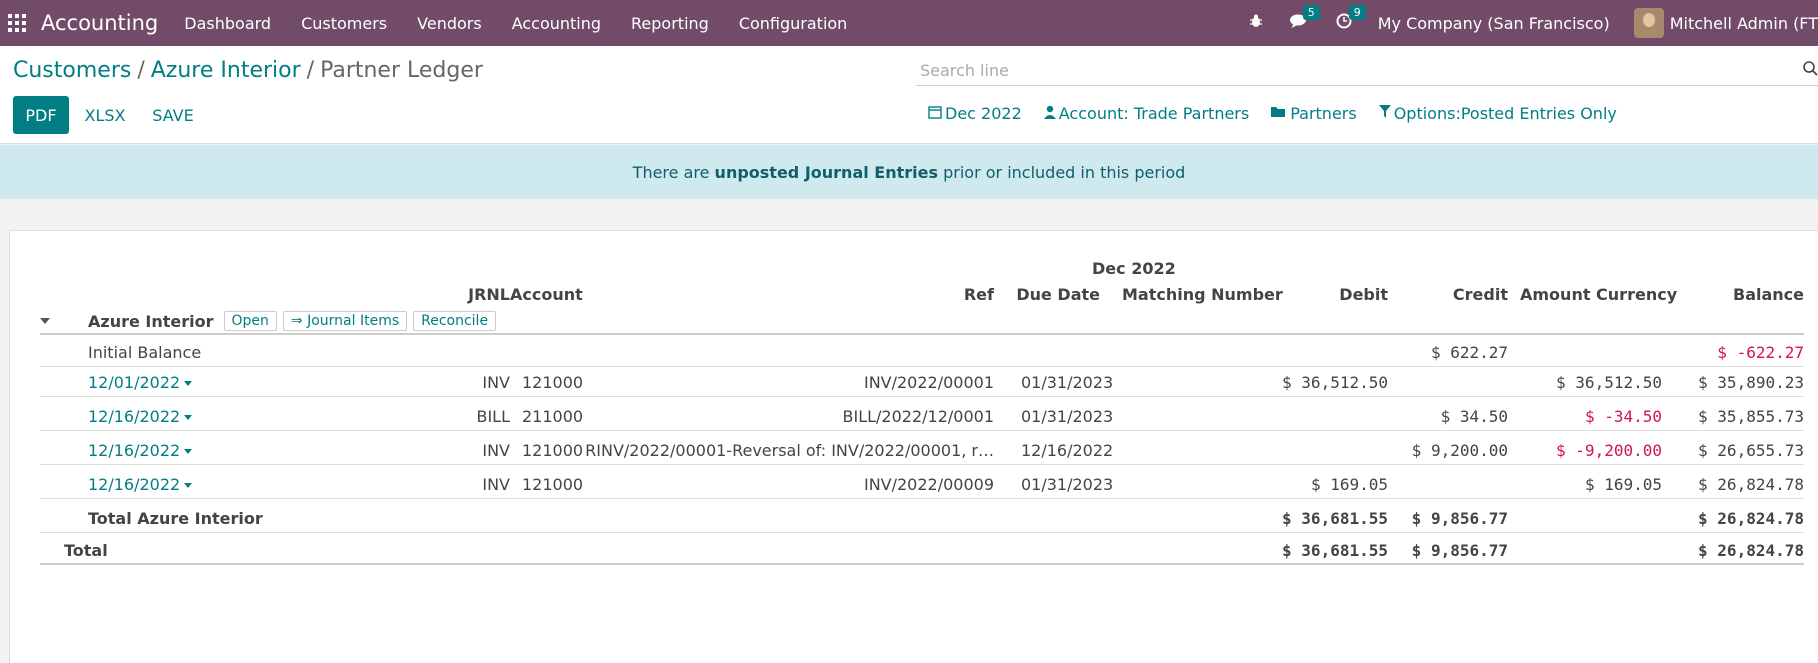 Image resolution: width=1818 pixels, height=663 pixels. What do you see at coordinates (105, 115) in the screenshot?
I see `xlsx-button: XLSX` at bounding box center [105, 115].